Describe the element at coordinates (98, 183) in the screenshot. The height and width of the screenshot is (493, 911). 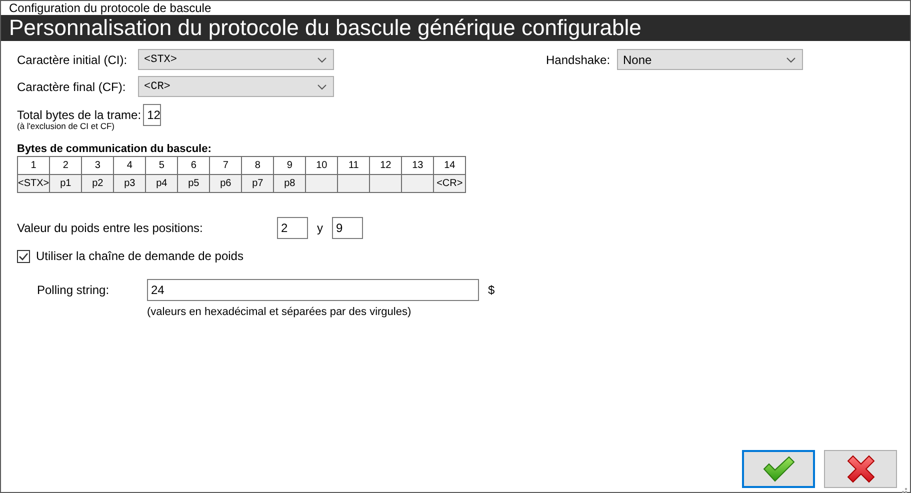
I see `byte-cell: p2` at that location.